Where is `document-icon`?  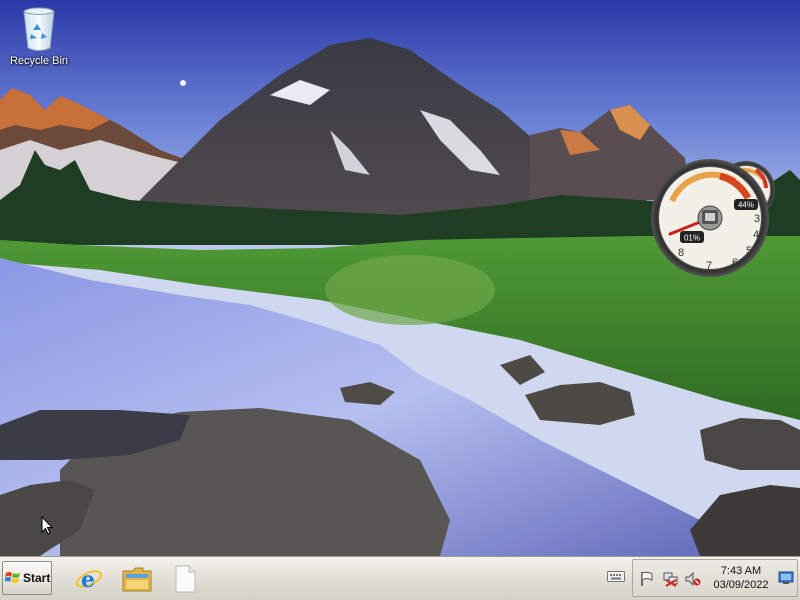
document-icon is located at coordinates (185, 579).